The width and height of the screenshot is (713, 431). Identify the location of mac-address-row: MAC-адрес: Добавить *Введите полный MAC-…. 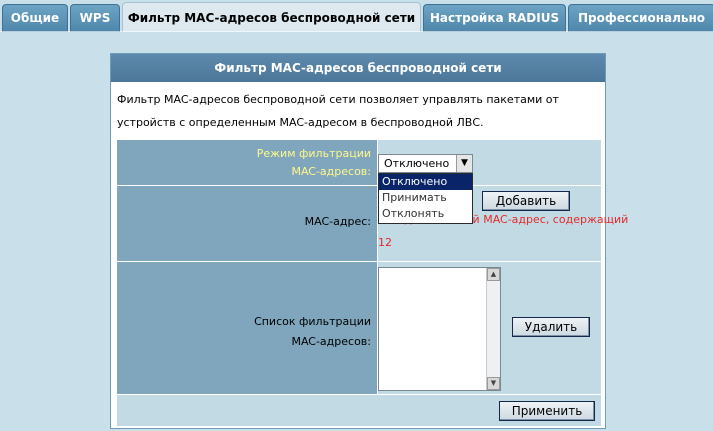
(372, 228).